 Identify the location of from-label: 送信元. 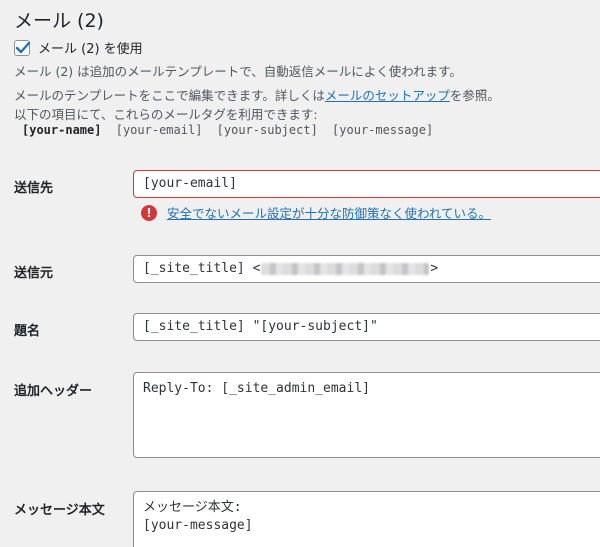
(34, 273).